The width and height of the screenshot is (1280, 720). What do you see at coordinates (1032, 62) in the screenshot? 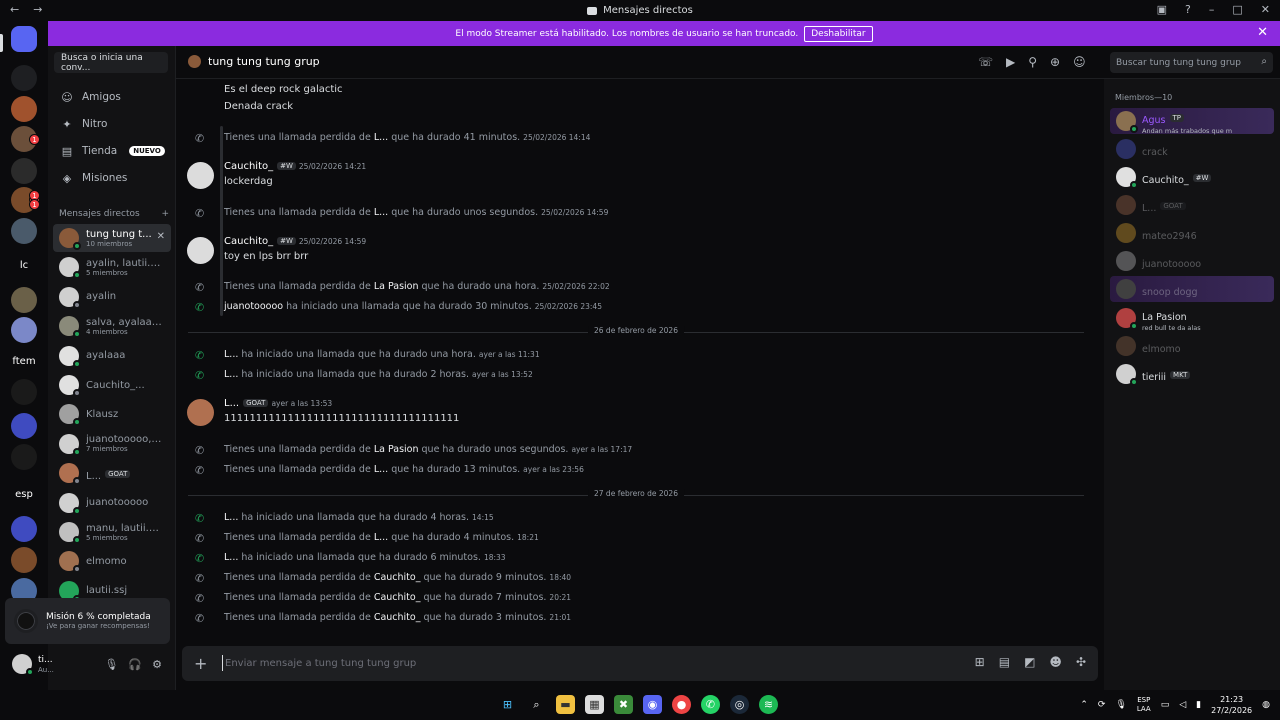
I see `pin-icon: ⚲` at bounding box center [1032, 62].